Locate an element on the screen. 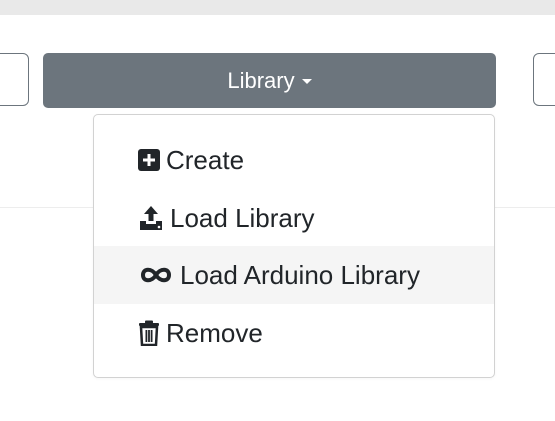 The height and width of the screenshot is (421, 555). top-toolbar-strip is located at coordinates (277, 7).